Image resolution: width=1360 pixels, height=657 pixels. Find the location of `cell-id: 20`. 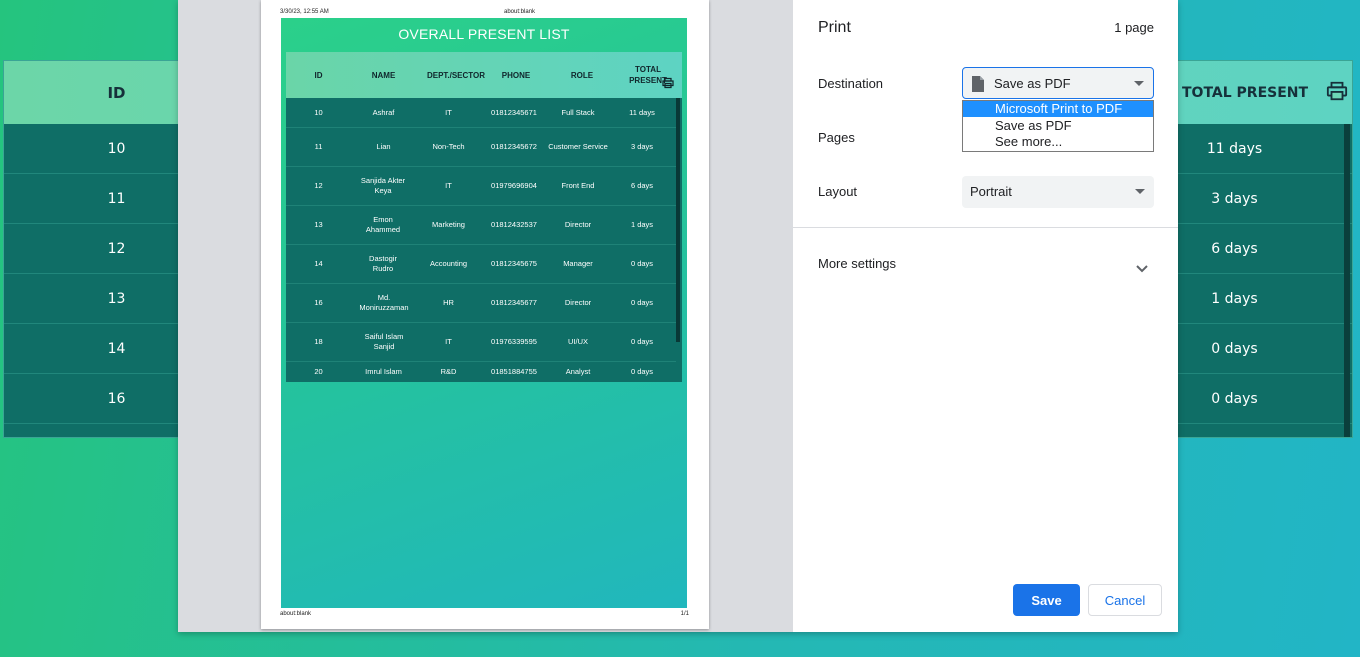

cell-id: 20 is located at coordinates (318, 371).